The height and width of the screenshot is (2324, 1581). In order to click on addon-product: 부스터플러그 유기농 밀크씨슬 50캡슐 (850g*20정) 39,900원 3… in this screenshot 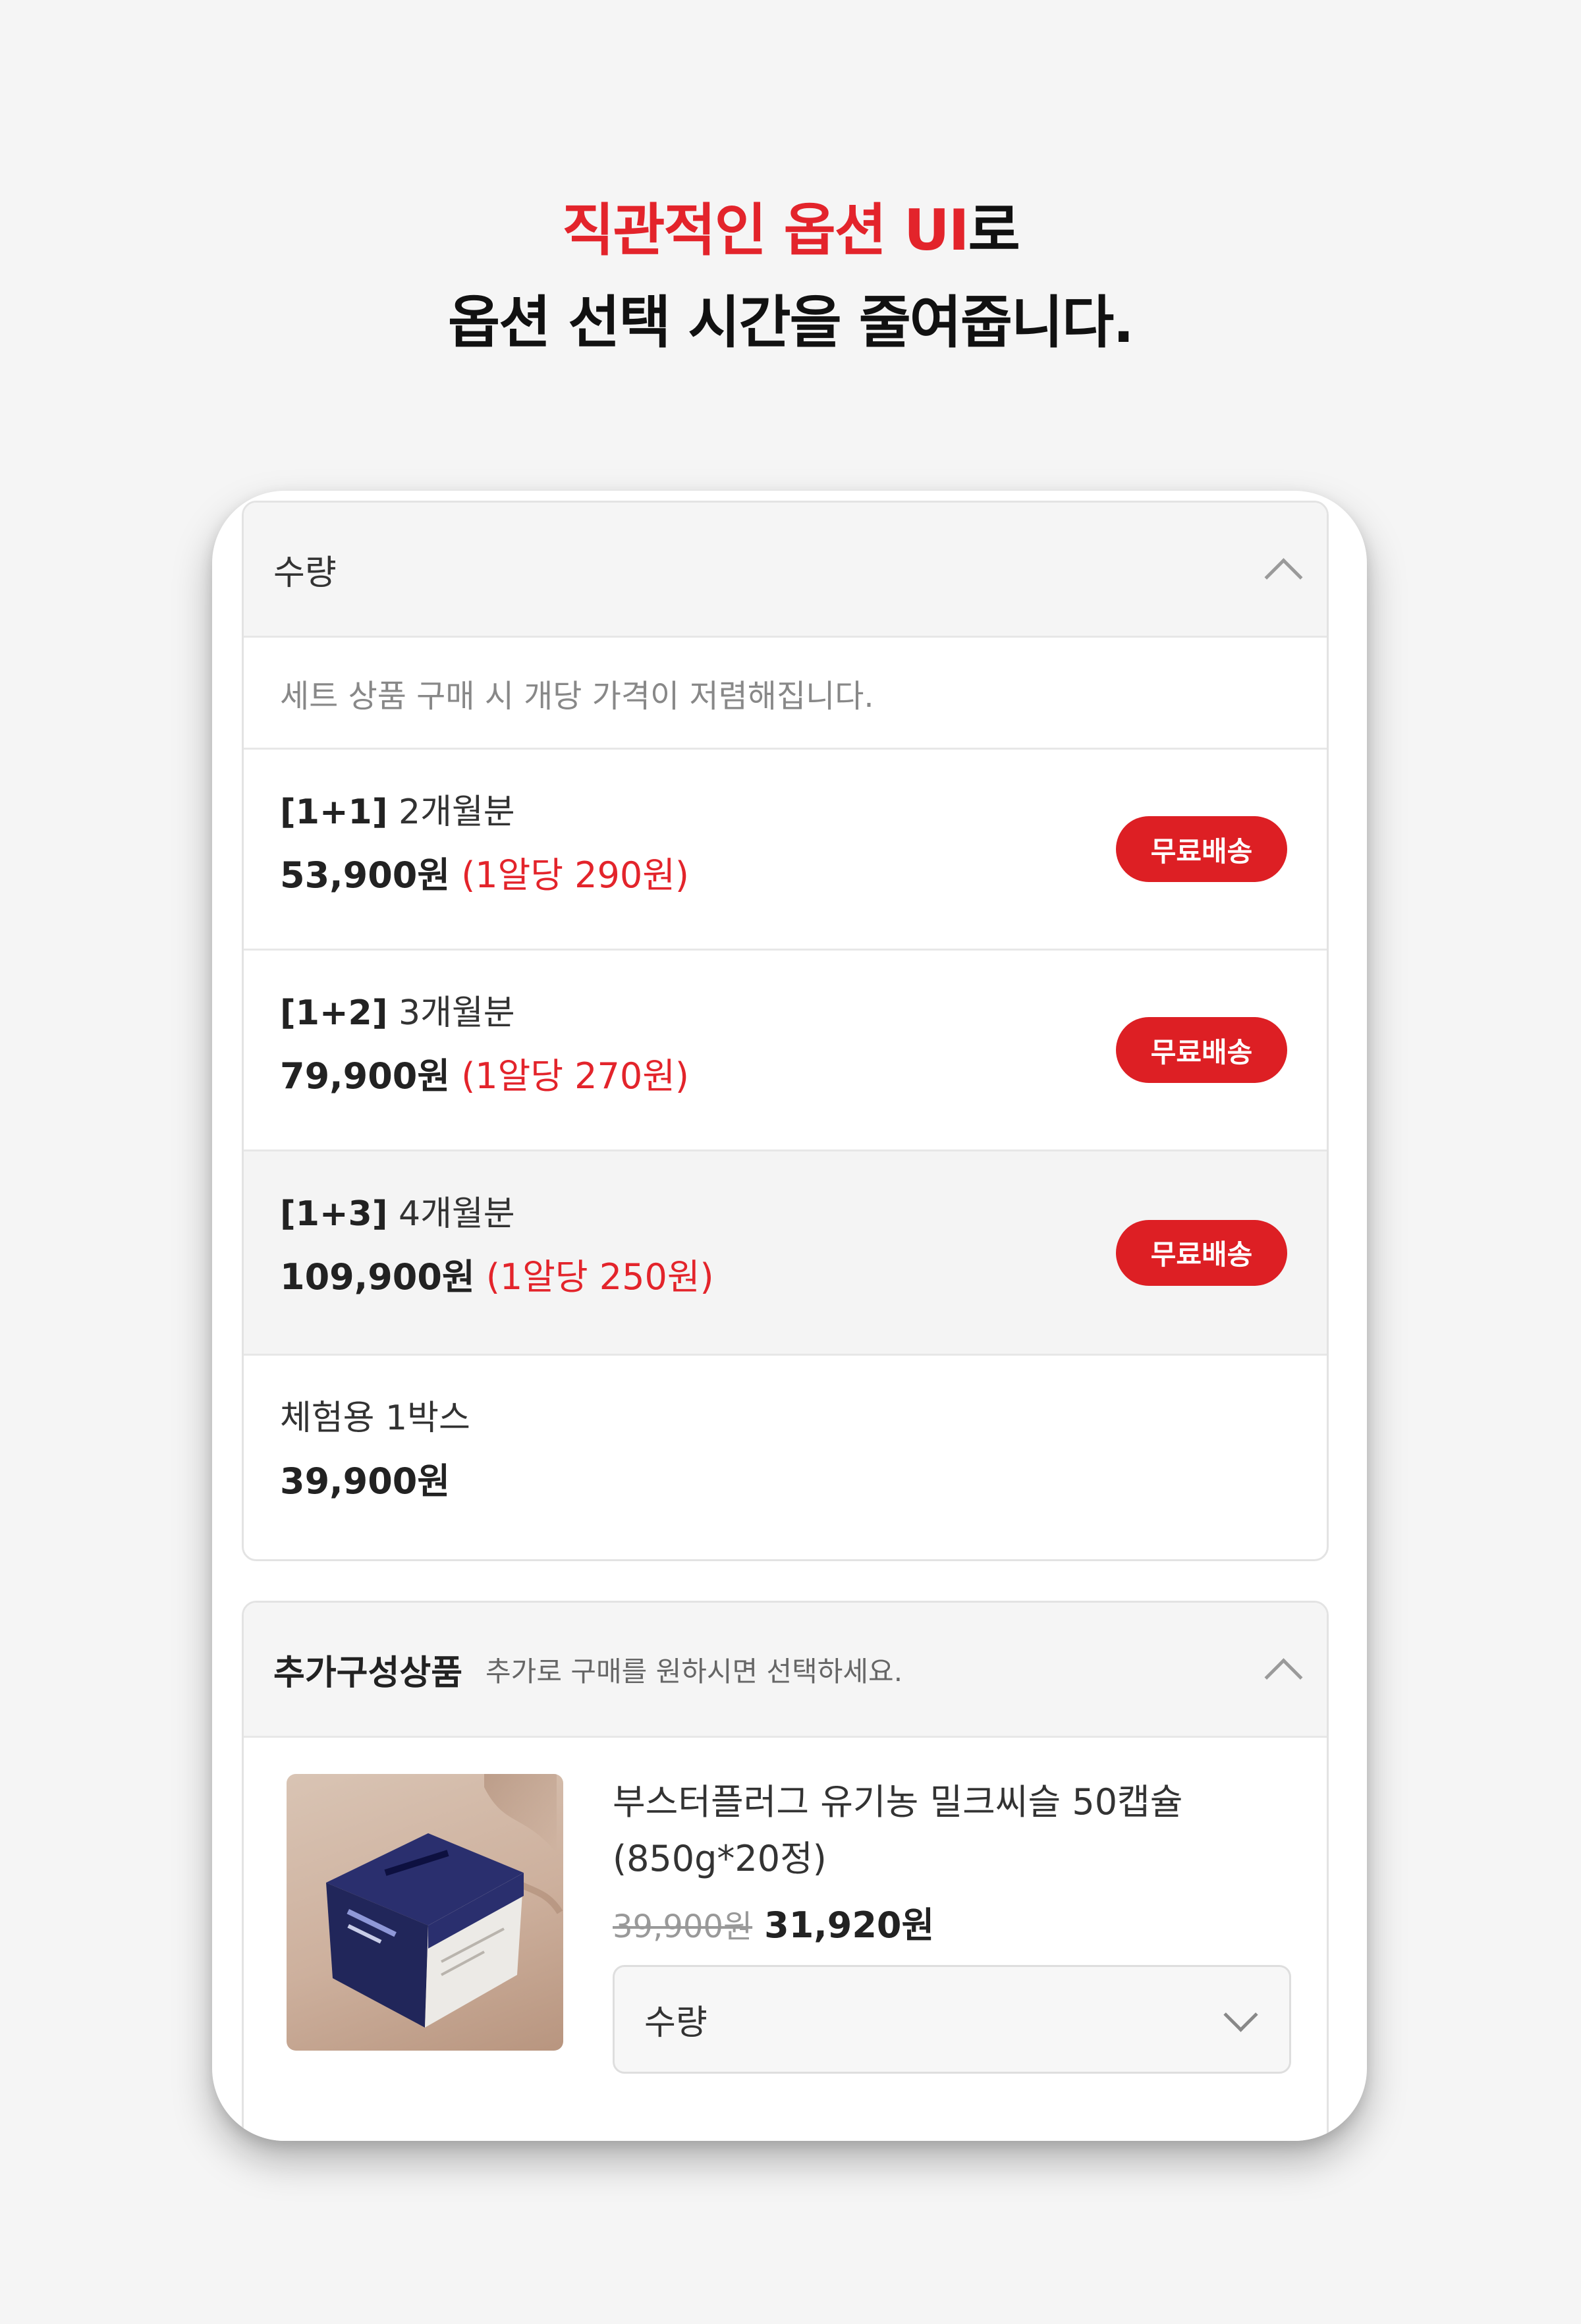, I will do `click(785, 1923)`.